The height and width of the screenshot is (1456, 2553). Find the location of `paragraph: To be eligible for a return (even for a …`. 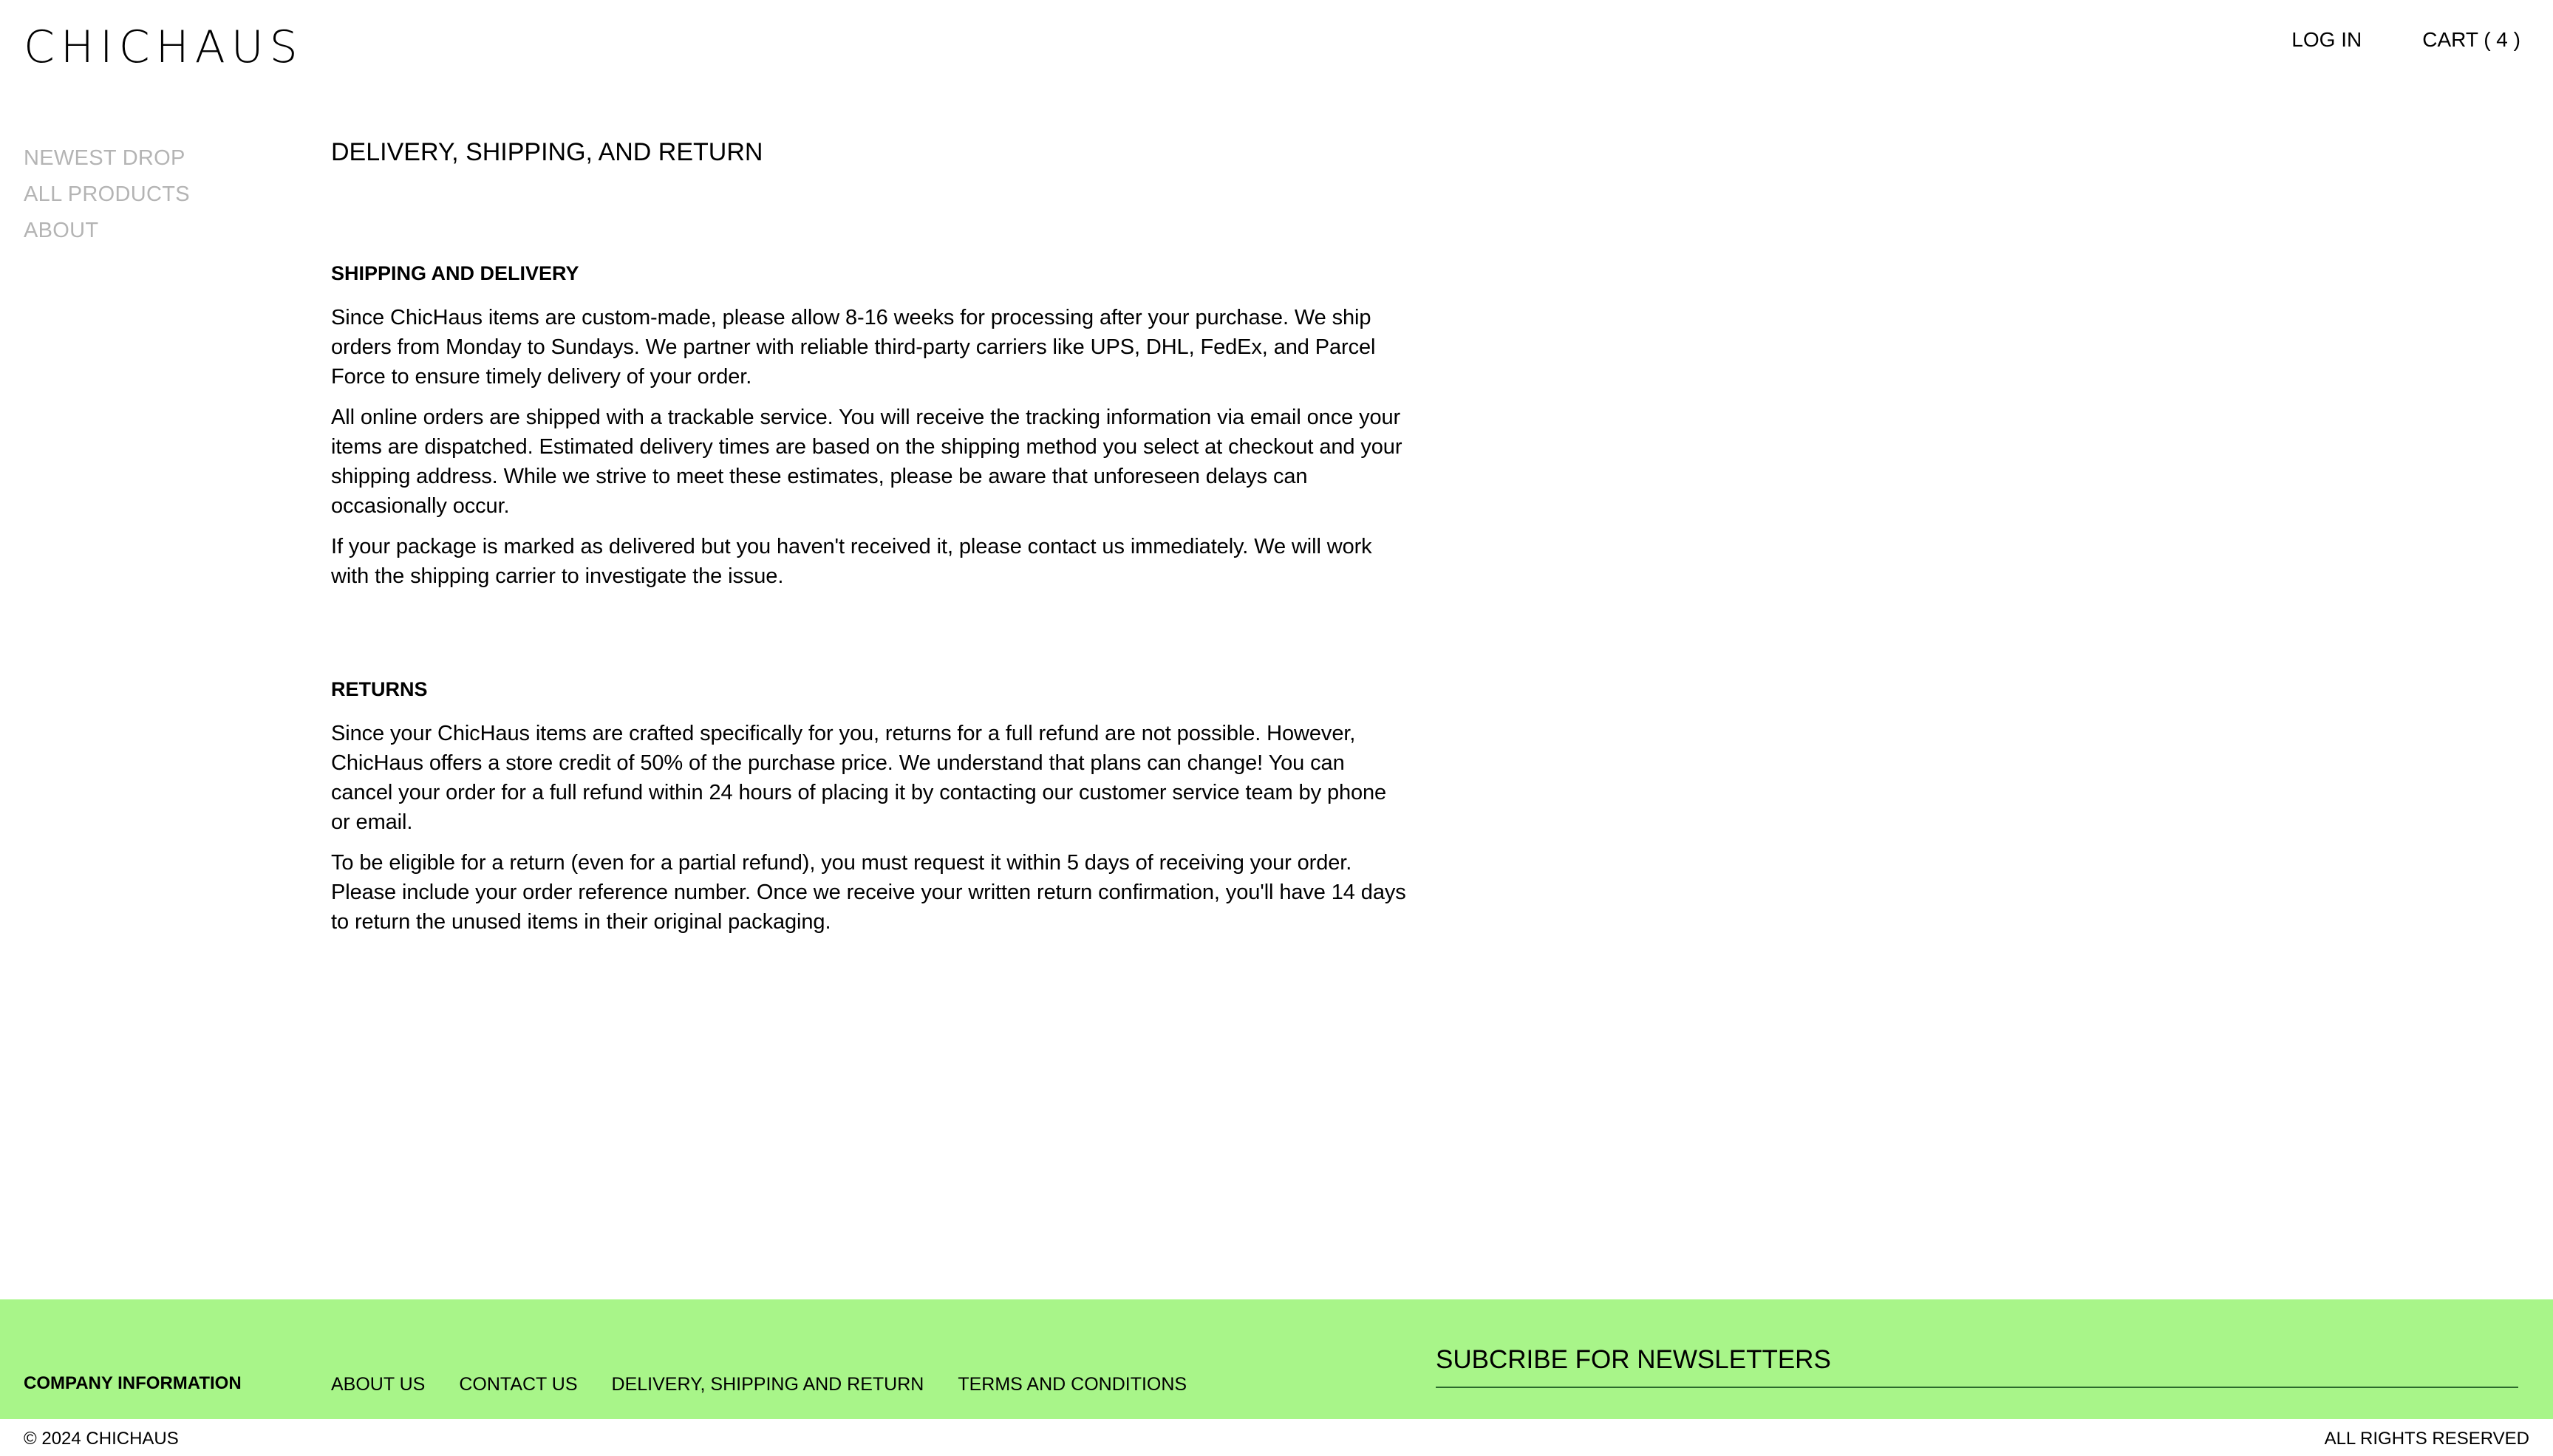

paragraph: To be eligible for a return (even for a … is located at coordinates (868, 892).